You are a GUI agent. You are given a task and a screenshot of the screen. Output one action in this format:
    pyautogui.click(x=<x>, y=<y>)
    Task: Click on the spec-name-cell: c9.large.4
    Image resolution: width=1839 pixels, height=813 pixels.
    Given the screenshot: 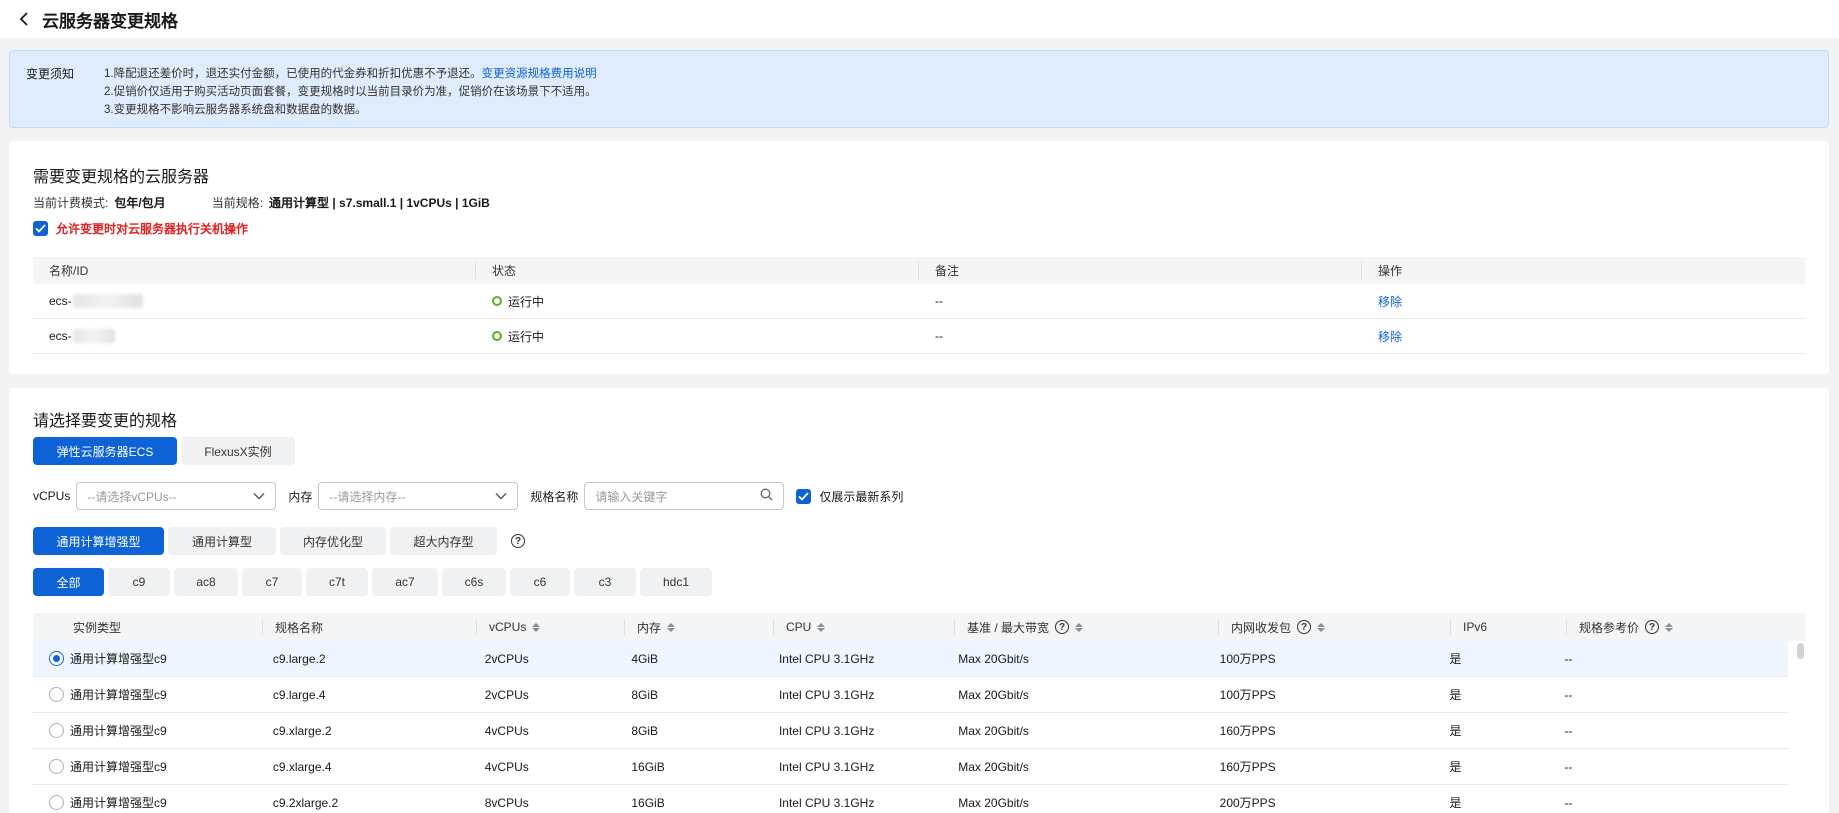 What is the action you would take?
    pyautogui.click(x=299, y=694)
    